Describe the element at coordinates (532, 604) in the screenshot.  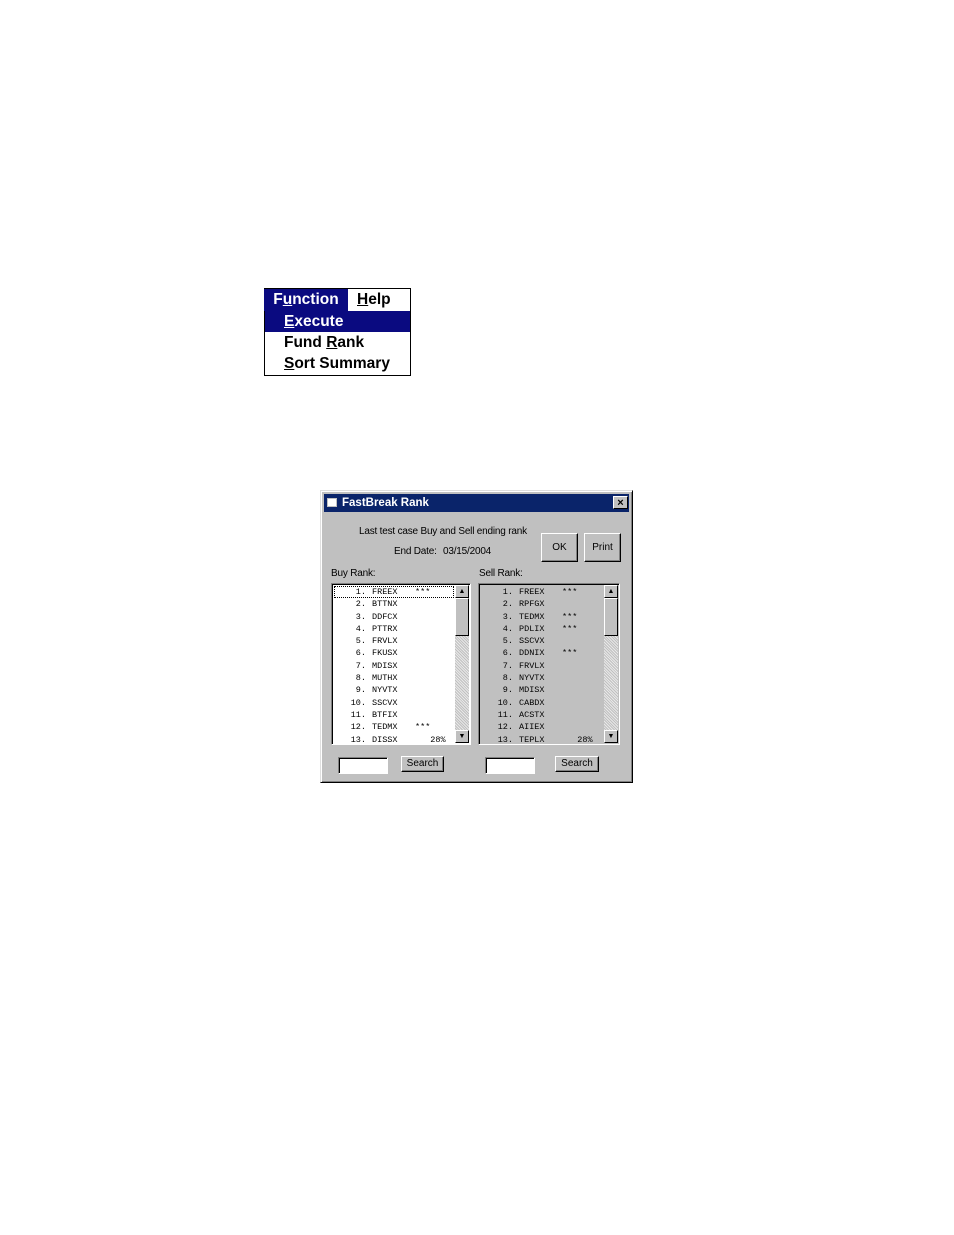
I see `fund-symbol: RPFGX` at that location.